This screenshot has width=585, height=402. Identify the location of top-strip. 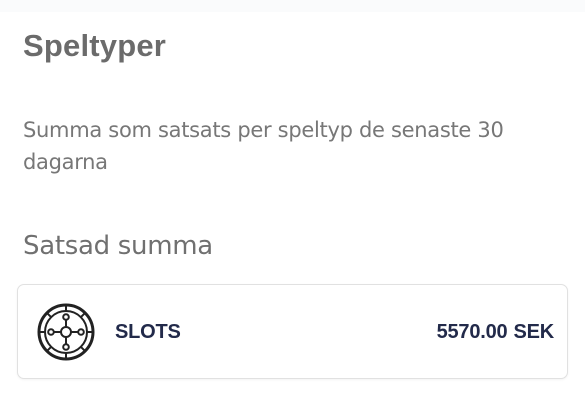
(292, 6).